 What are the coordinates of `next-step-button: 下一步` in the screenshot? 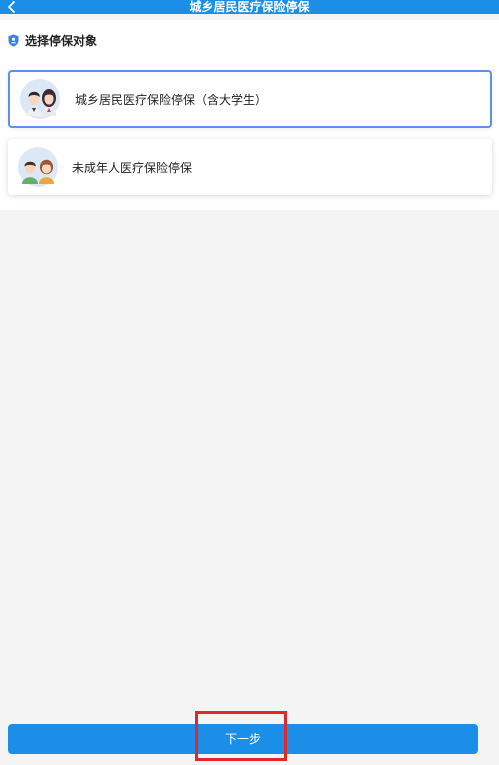 It's located at (243, 739).